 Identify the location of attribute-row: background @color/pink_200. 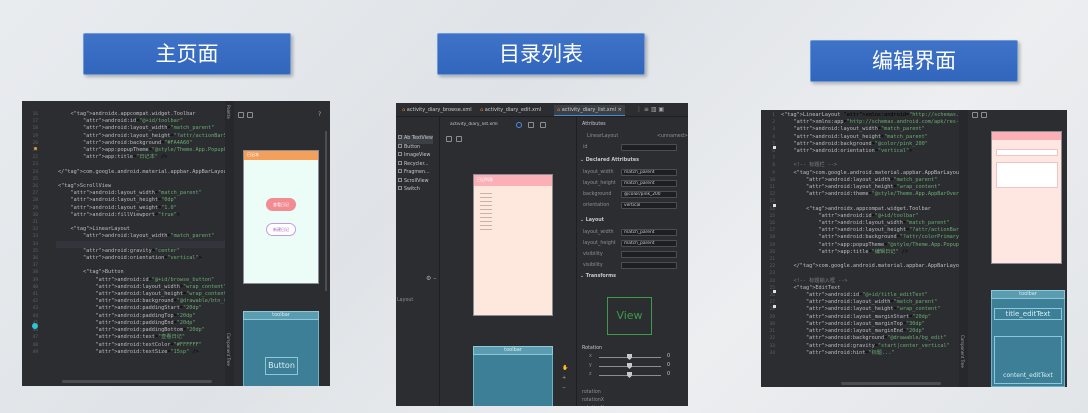
(632, 195).